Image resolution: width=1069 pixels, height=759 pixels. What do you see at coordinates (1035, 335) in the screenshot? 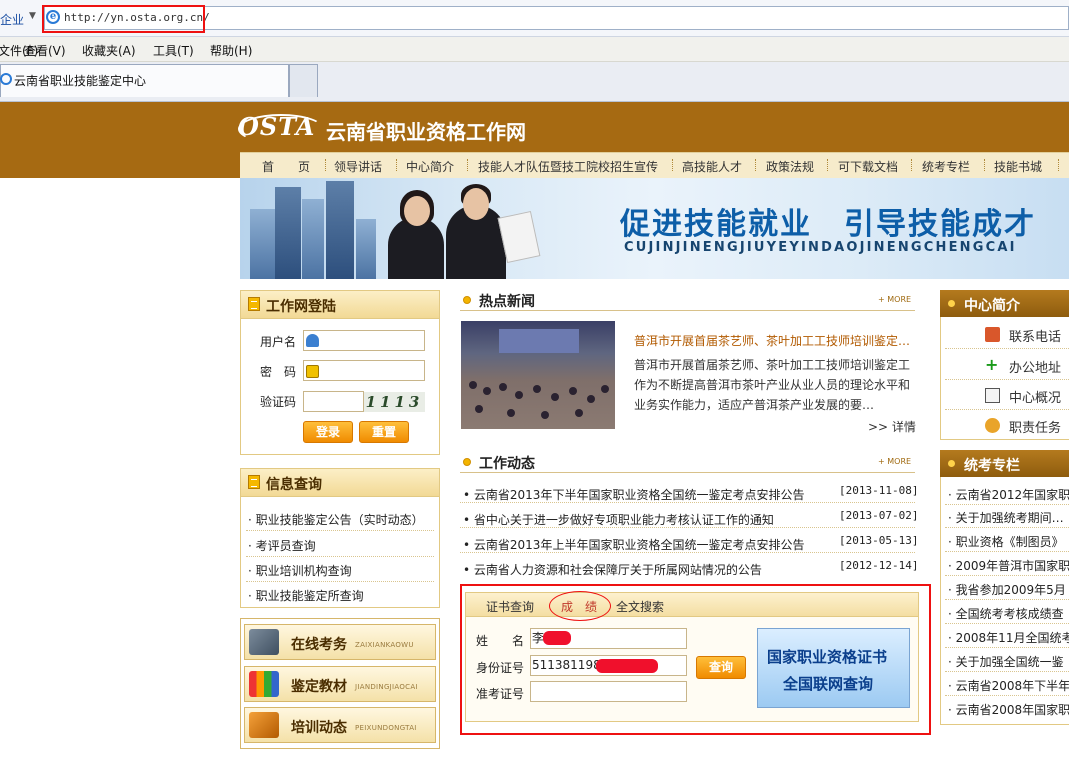
I see `center-item-phone: 联系电话` at bounding box center [1035, 335].